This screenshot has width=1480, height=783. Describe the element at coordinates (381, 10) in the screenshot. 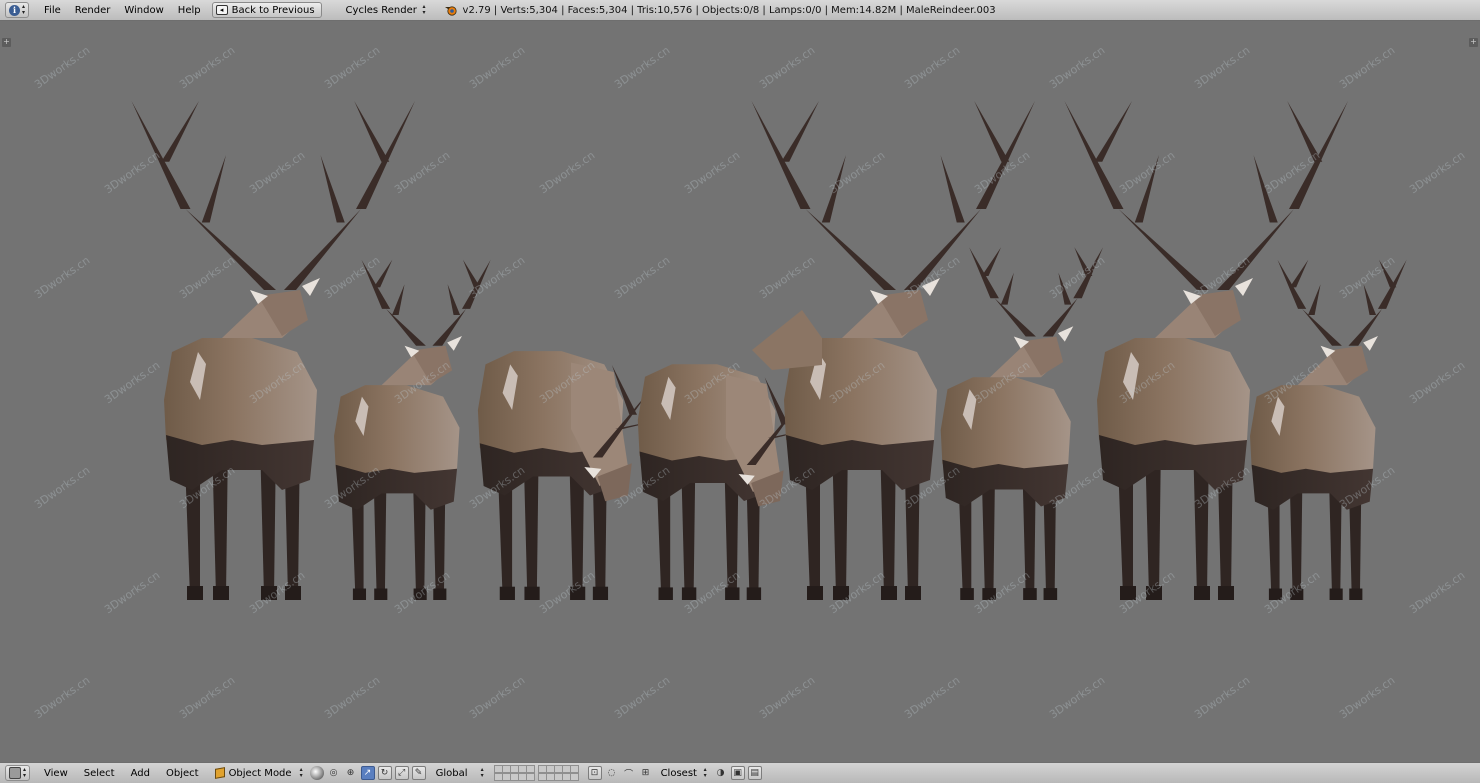

I see `render-engine-label: Cycles Render` at that location.